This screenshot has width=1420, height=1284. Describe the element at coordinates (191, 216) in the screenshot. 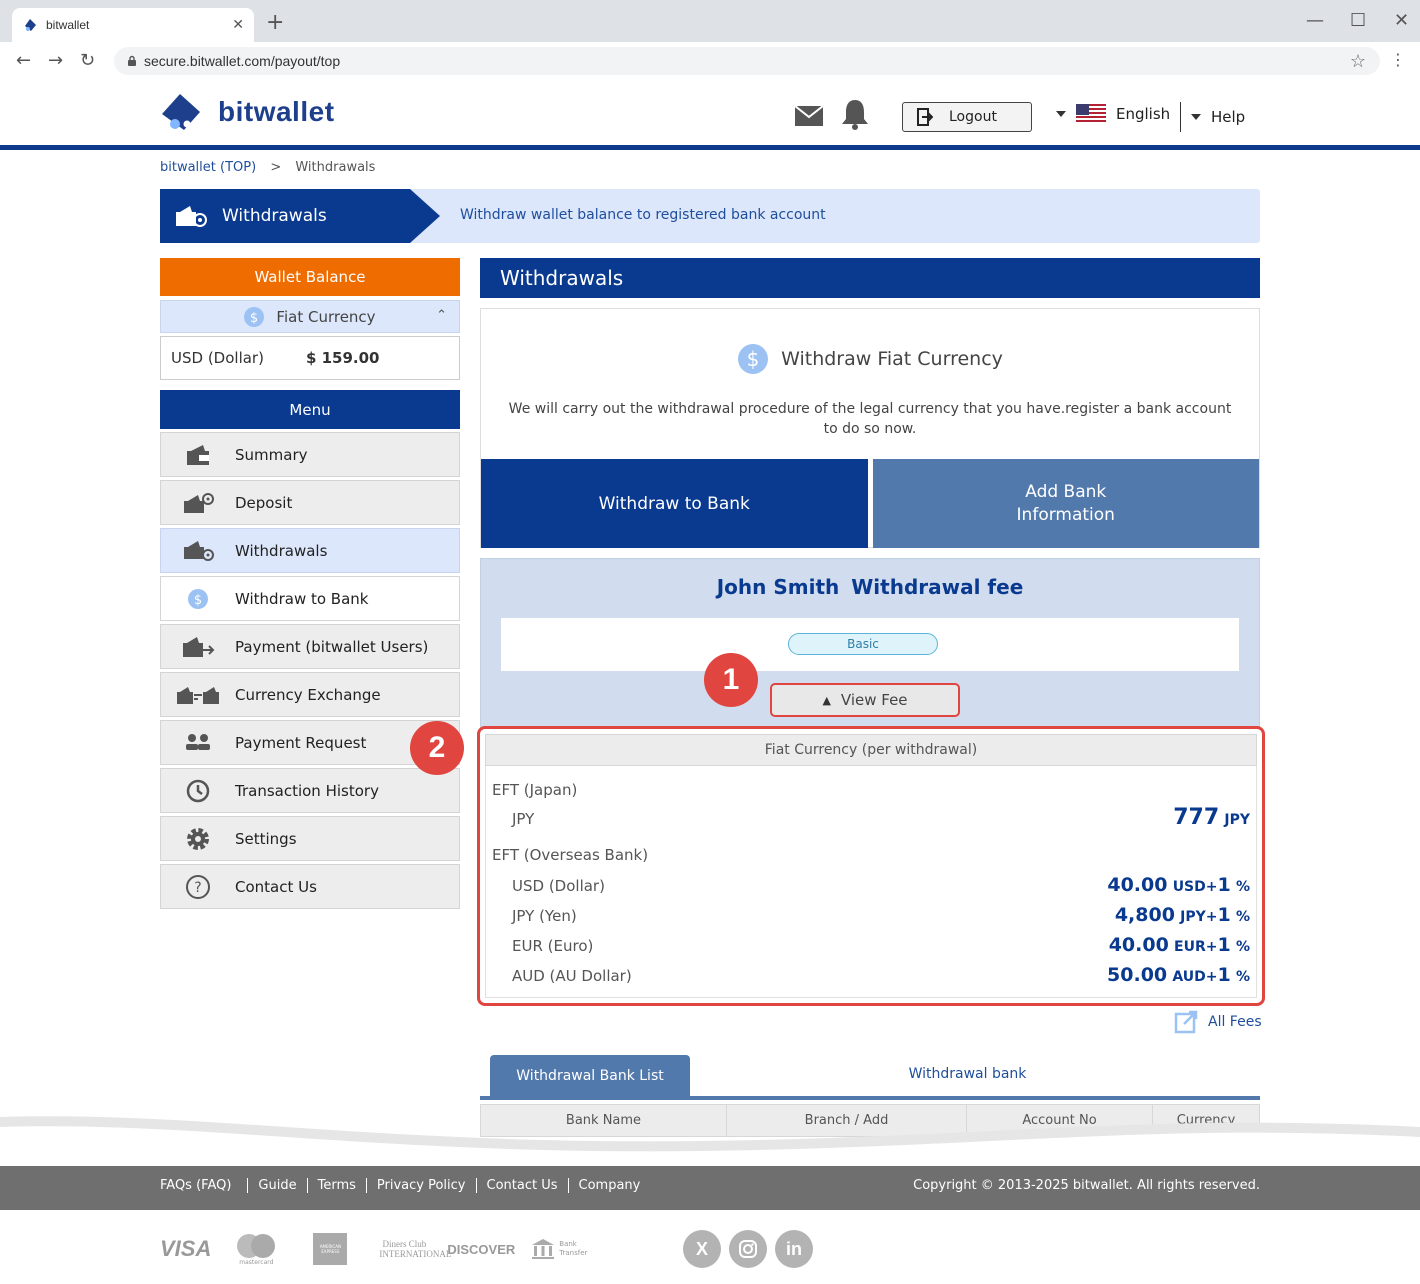

I see `withdrawal-icon` at that location.